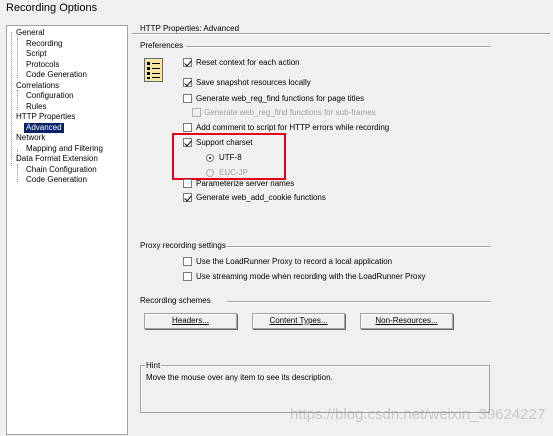 This screenshot has height=436, width=553. Describe the element at coordinates (175, 300) in the screenshot. I see `recording-schemes-label: Recording schemes` at that location.